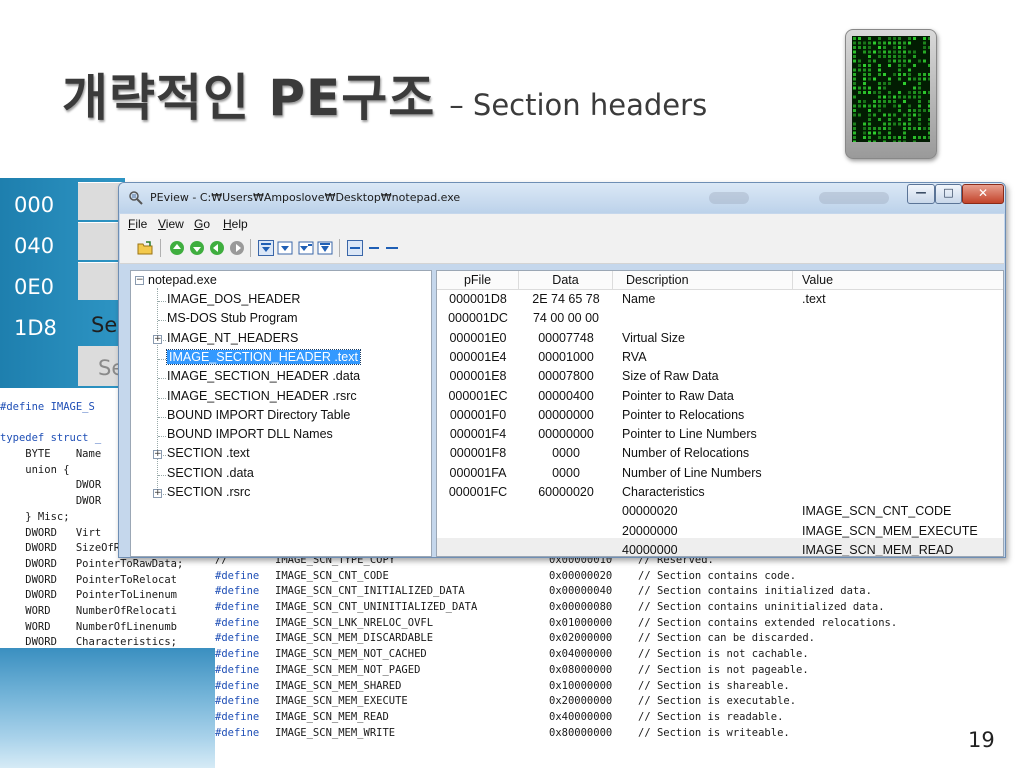 The image size is (1024, 768). I want to click on tree-item: BOUND IMPORT DLL Names, so click(250, 434).